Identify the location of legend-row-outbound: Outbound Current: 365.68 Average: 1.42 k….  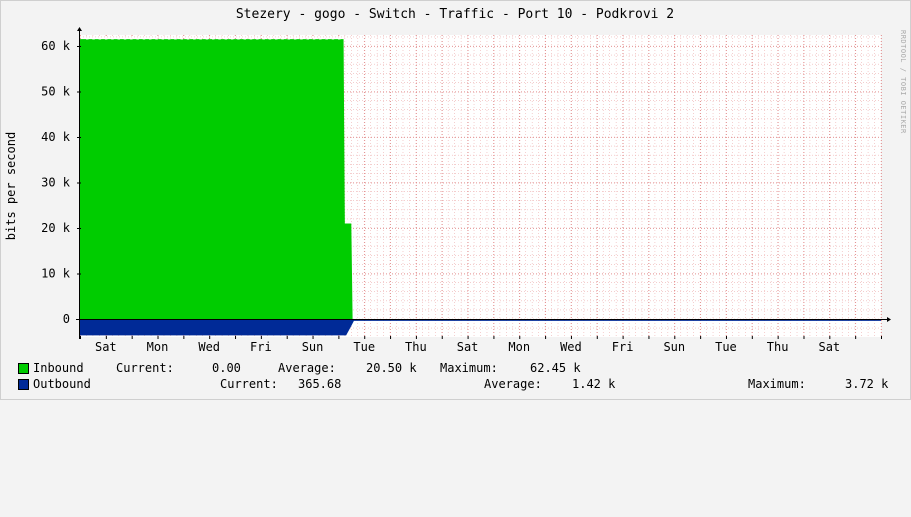
(455, 385).